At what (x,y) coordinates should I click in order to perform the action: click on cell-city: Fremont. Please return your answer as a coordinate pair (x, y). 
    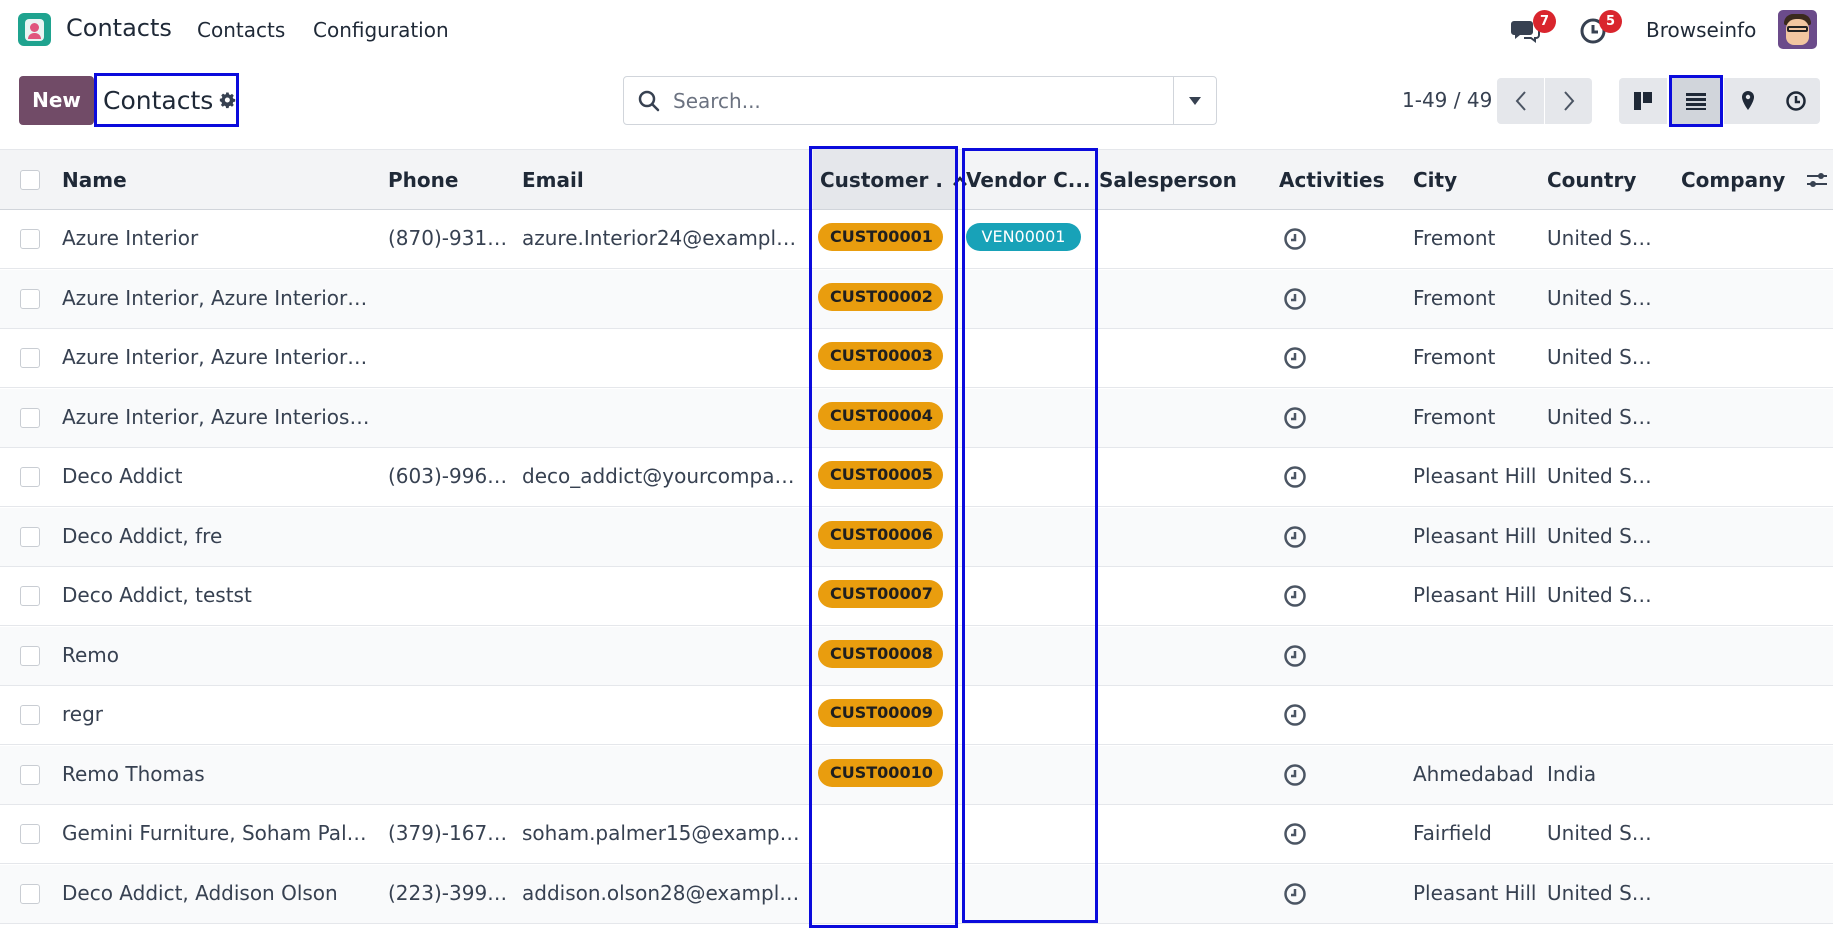
    Looking at the image, I should click on (1454, 238).